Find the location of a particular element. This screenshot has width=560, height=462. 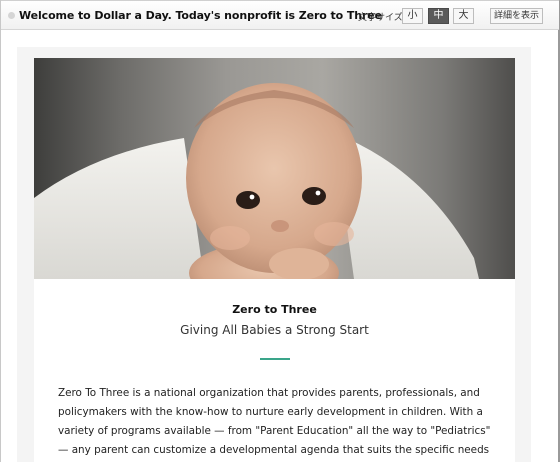

organization-tagline: Giving All Babies a Strong Start is located at coordinates (274, 330).